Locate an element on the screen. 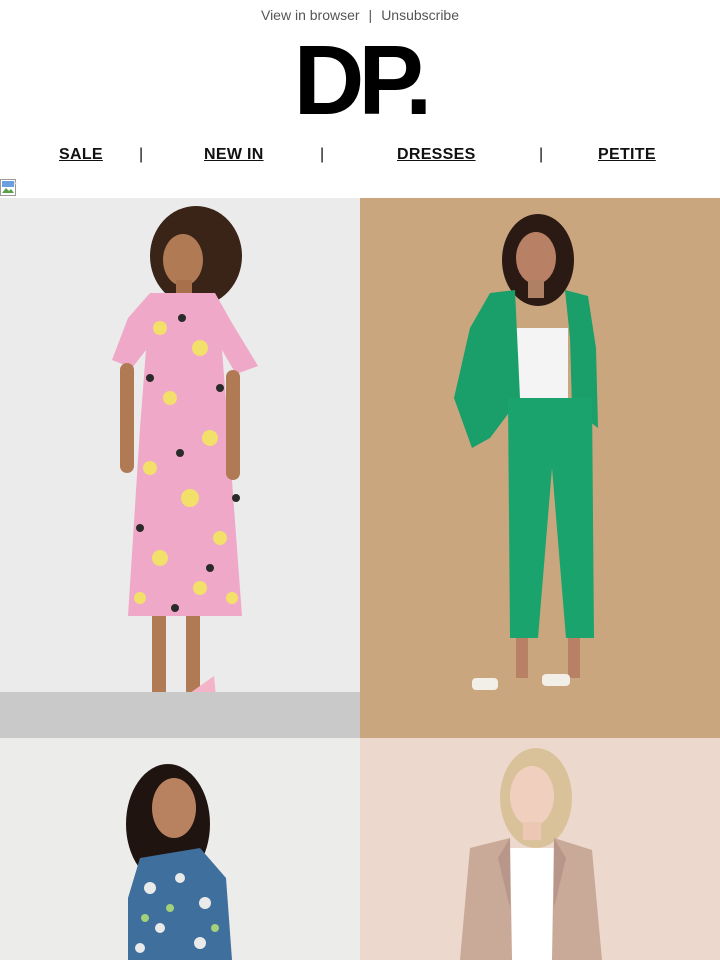  blue-floral-dress-model-image is located at coordinates (179, 862).